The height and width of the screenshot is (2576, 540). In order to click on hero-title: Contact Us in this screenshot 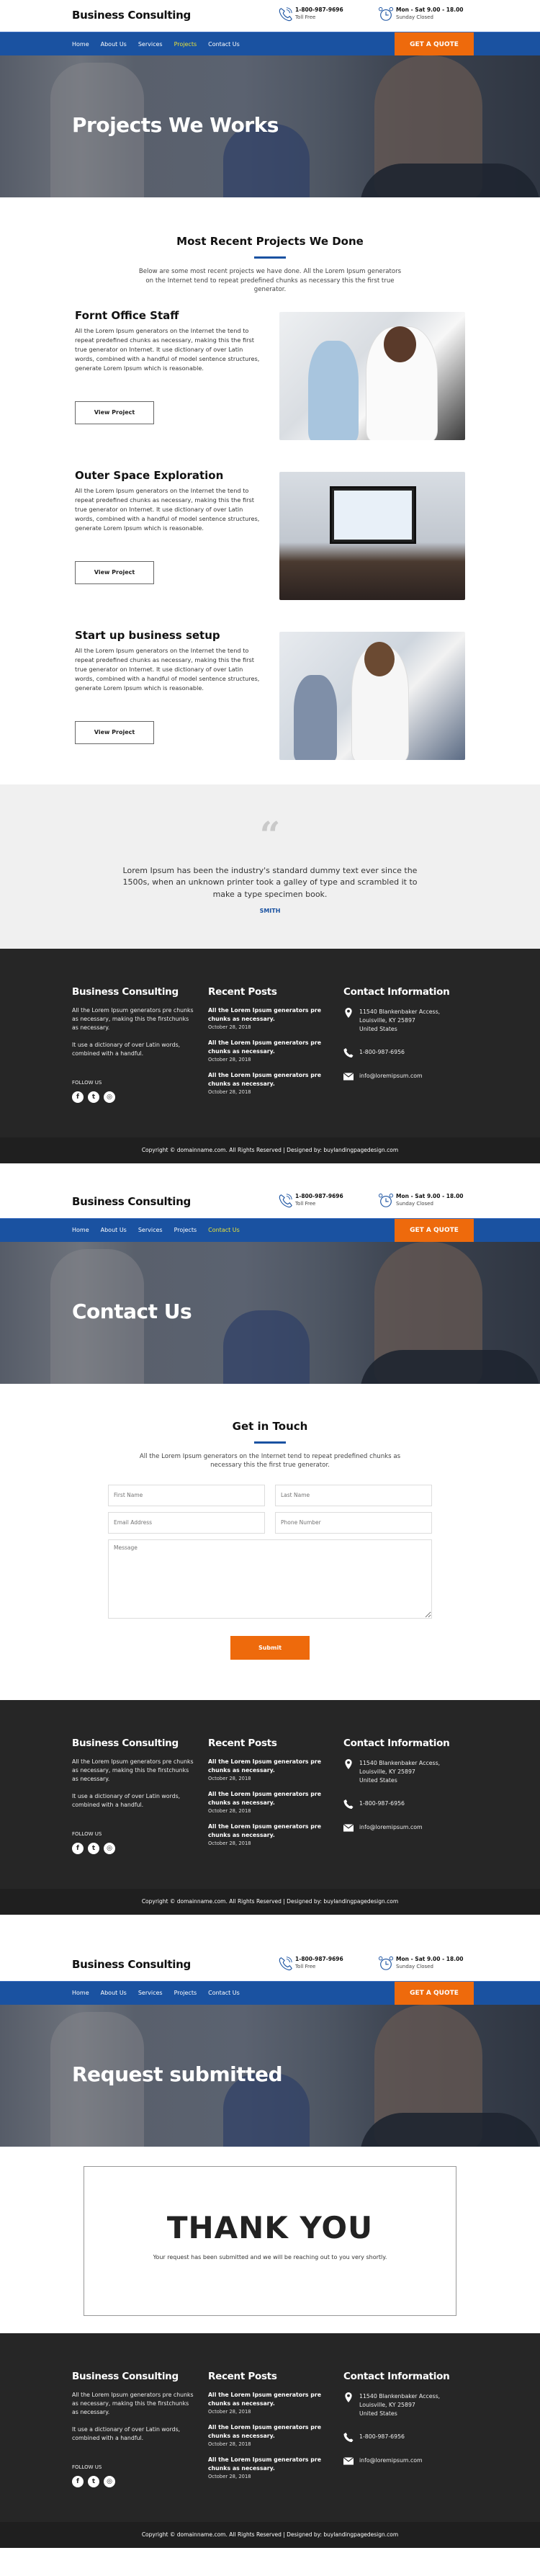, I will do `click(132, 1311)`.